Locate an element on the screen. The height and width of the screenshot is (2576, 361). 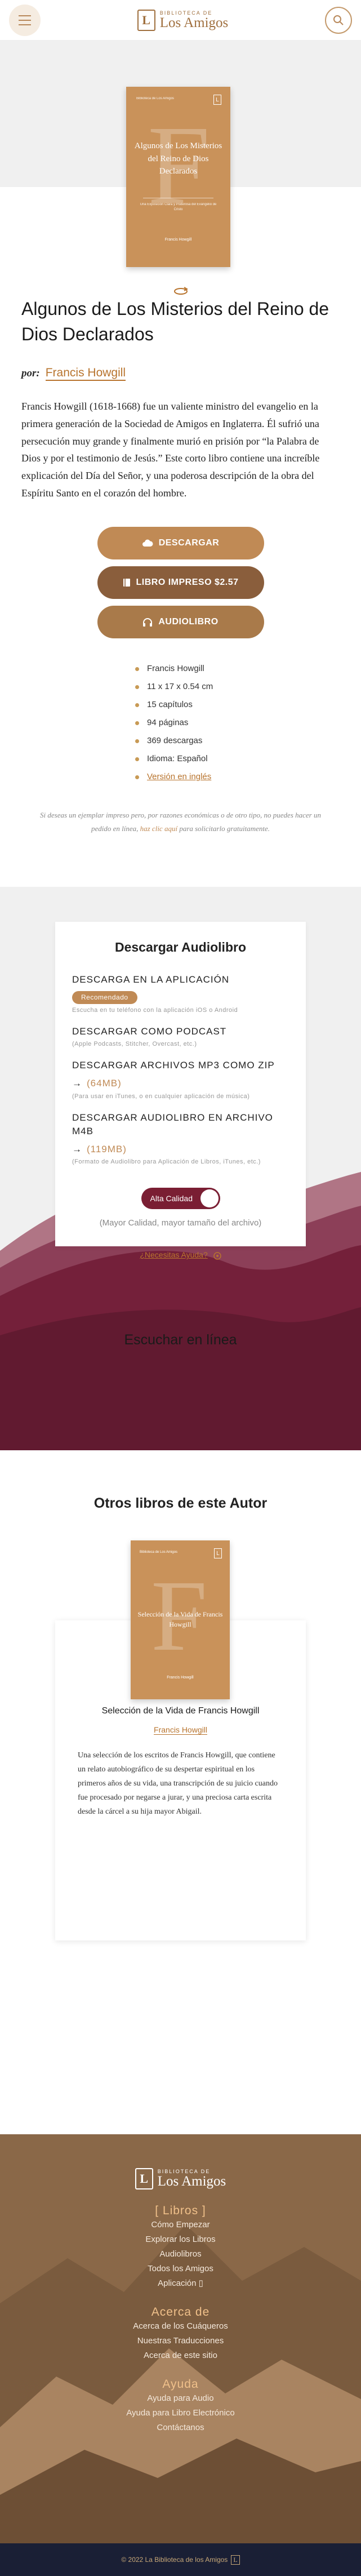
meta-language: Idioma: Español is located at coordinates (248, 759).